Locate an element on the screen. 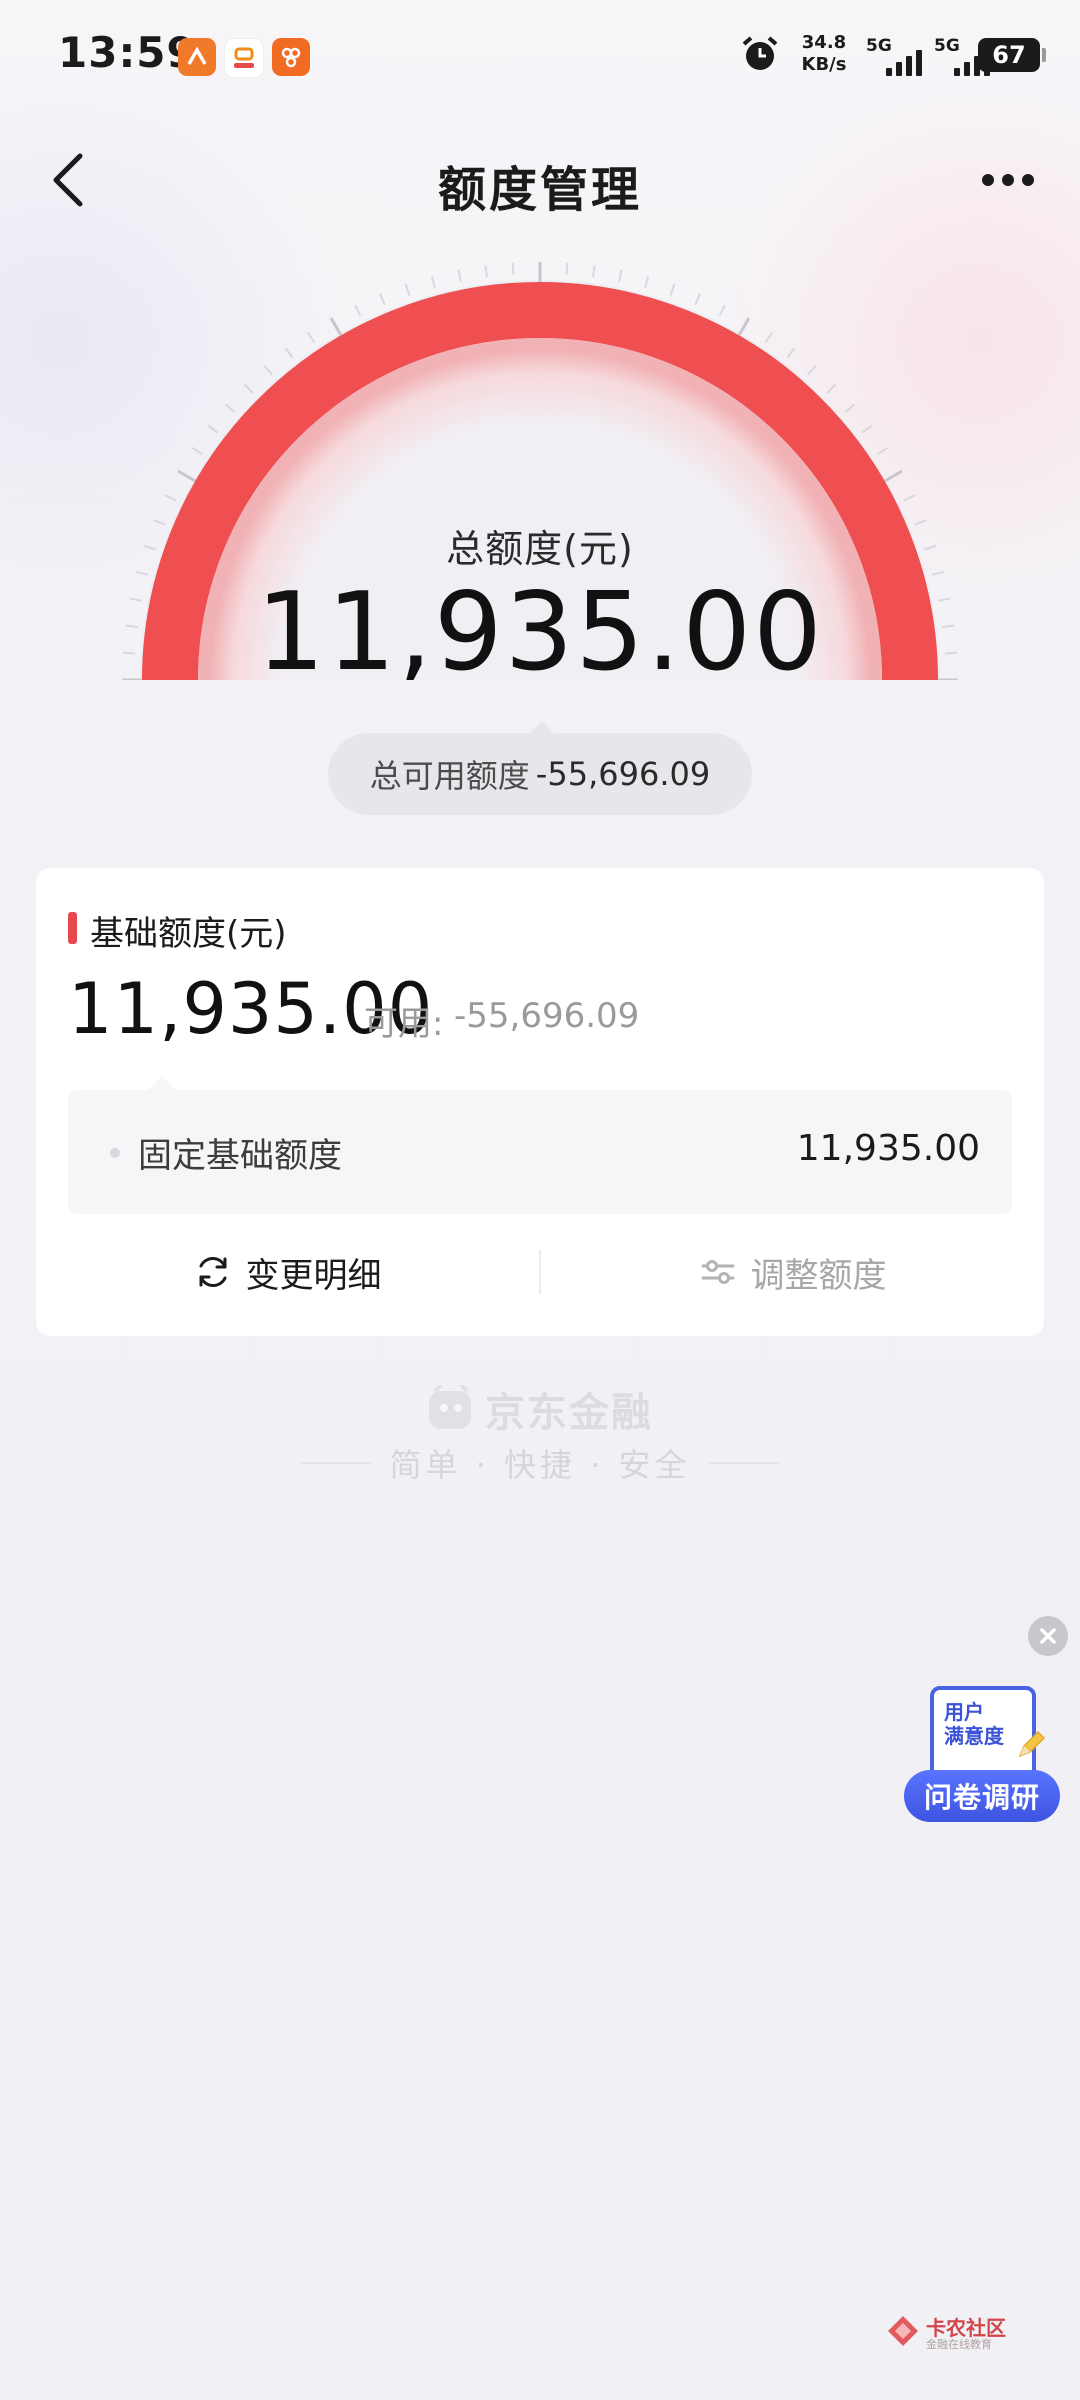  status-bar: 13:59 34.8 KB/s 5G 5G 67 is located at coordinates (540, 55).